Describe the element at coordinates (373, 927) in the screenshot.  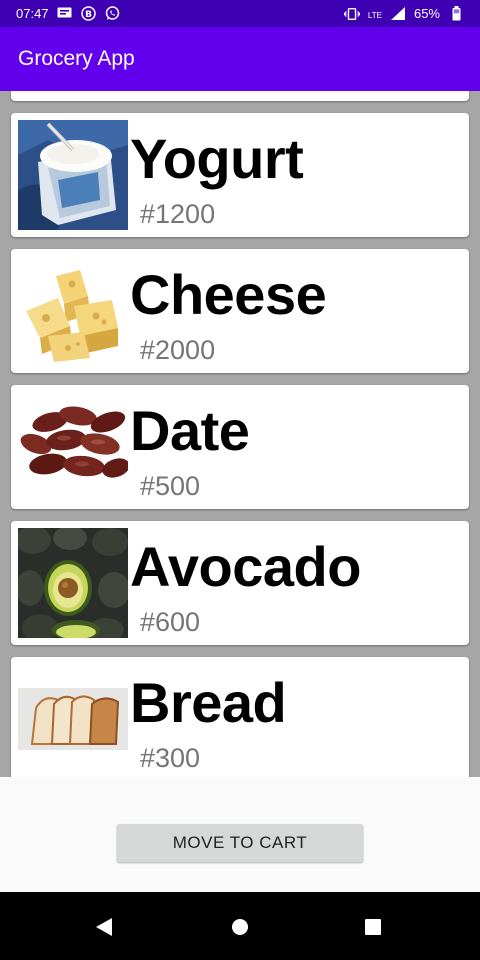
I see `recents-icon` at that location.